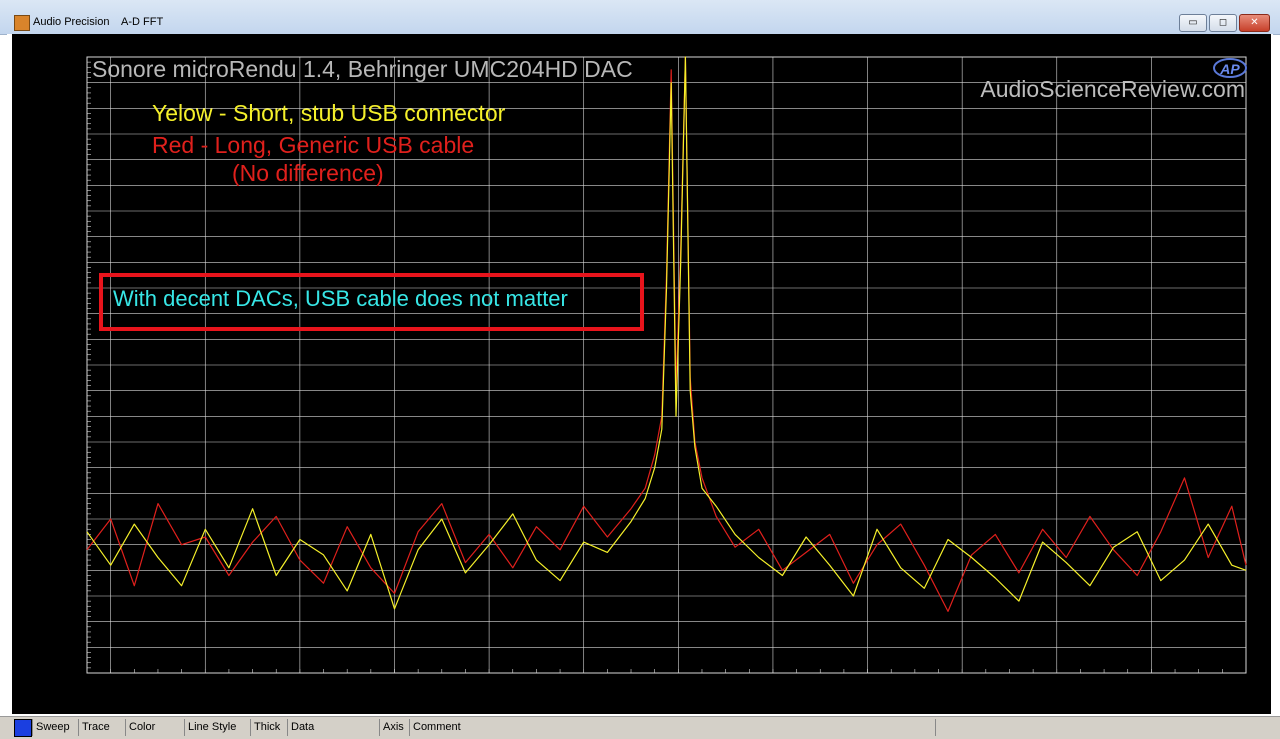 The image size is (1280, 739). Describe the element at coordinates (73, 494) in the screenshot. I see `y-tick-label: -137` at that location.